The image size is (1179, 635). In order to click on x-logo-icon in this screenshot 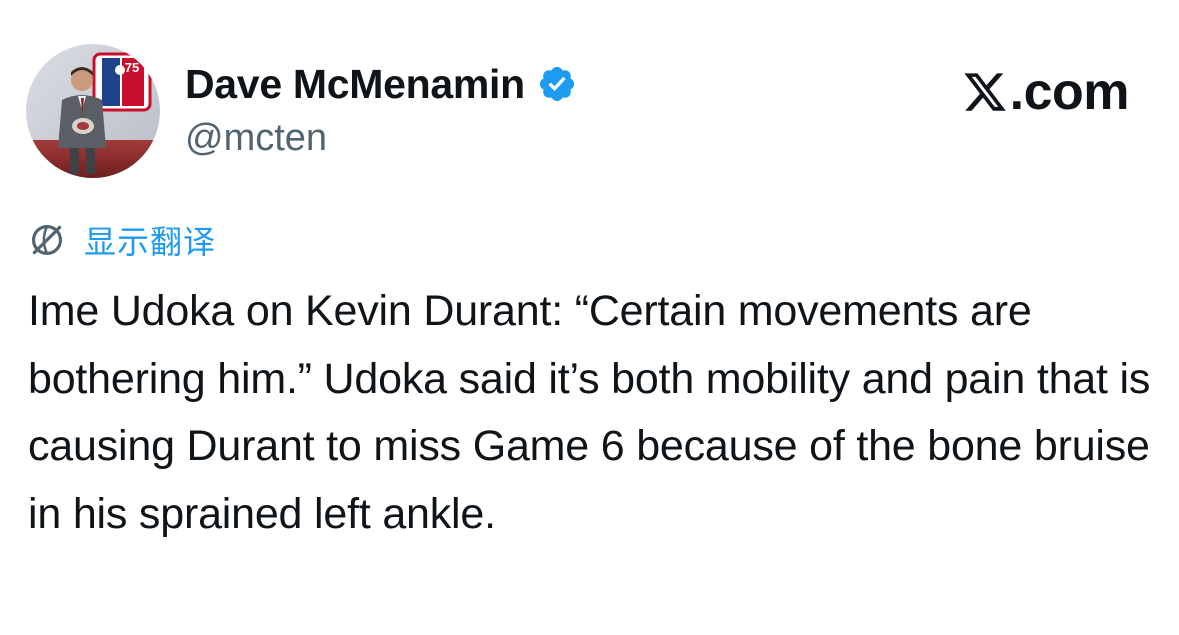, I will do `click(985, 92)`.